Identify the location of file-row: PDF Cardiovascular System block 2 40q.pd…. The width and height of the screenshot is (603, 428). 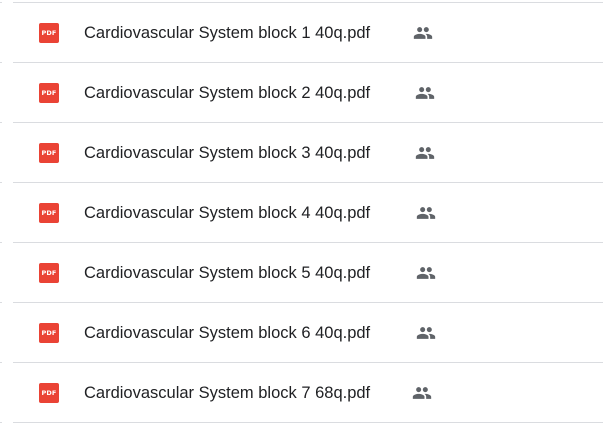
(301, 92).